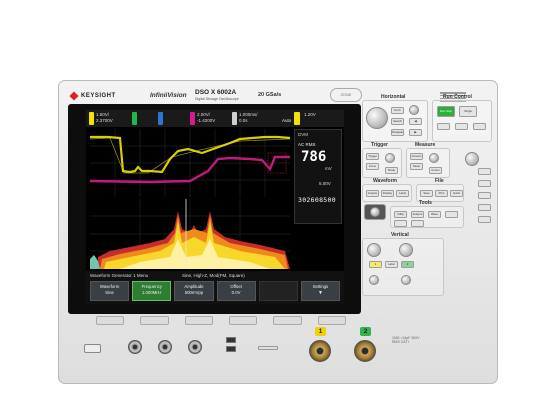  I want to click on digital-button, so click(484, 195).